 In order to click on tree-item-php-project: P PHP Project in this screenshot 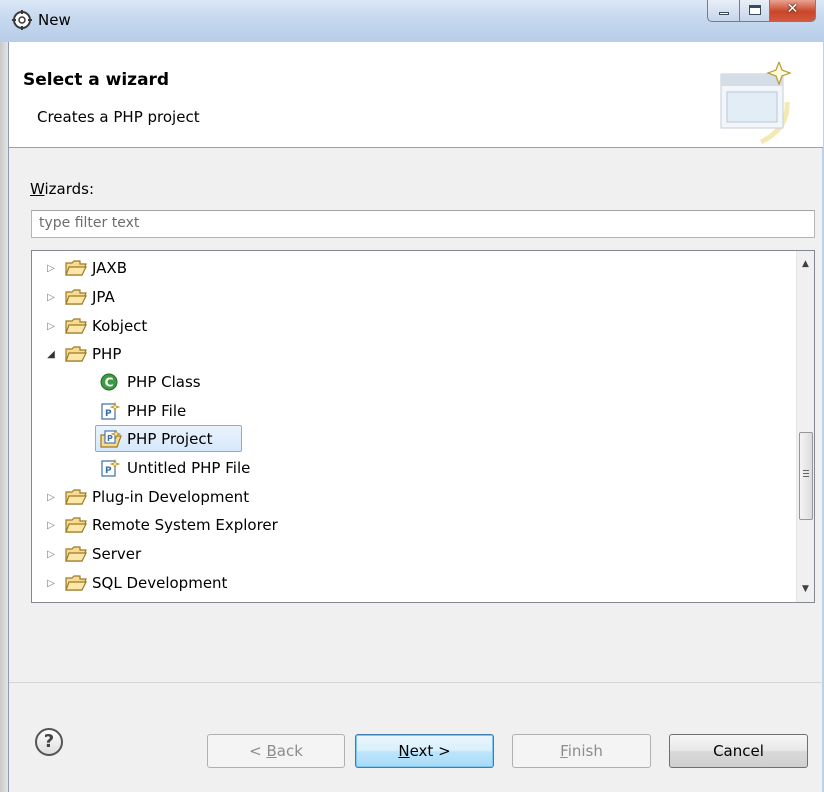, I will do `click(156, 439)`.